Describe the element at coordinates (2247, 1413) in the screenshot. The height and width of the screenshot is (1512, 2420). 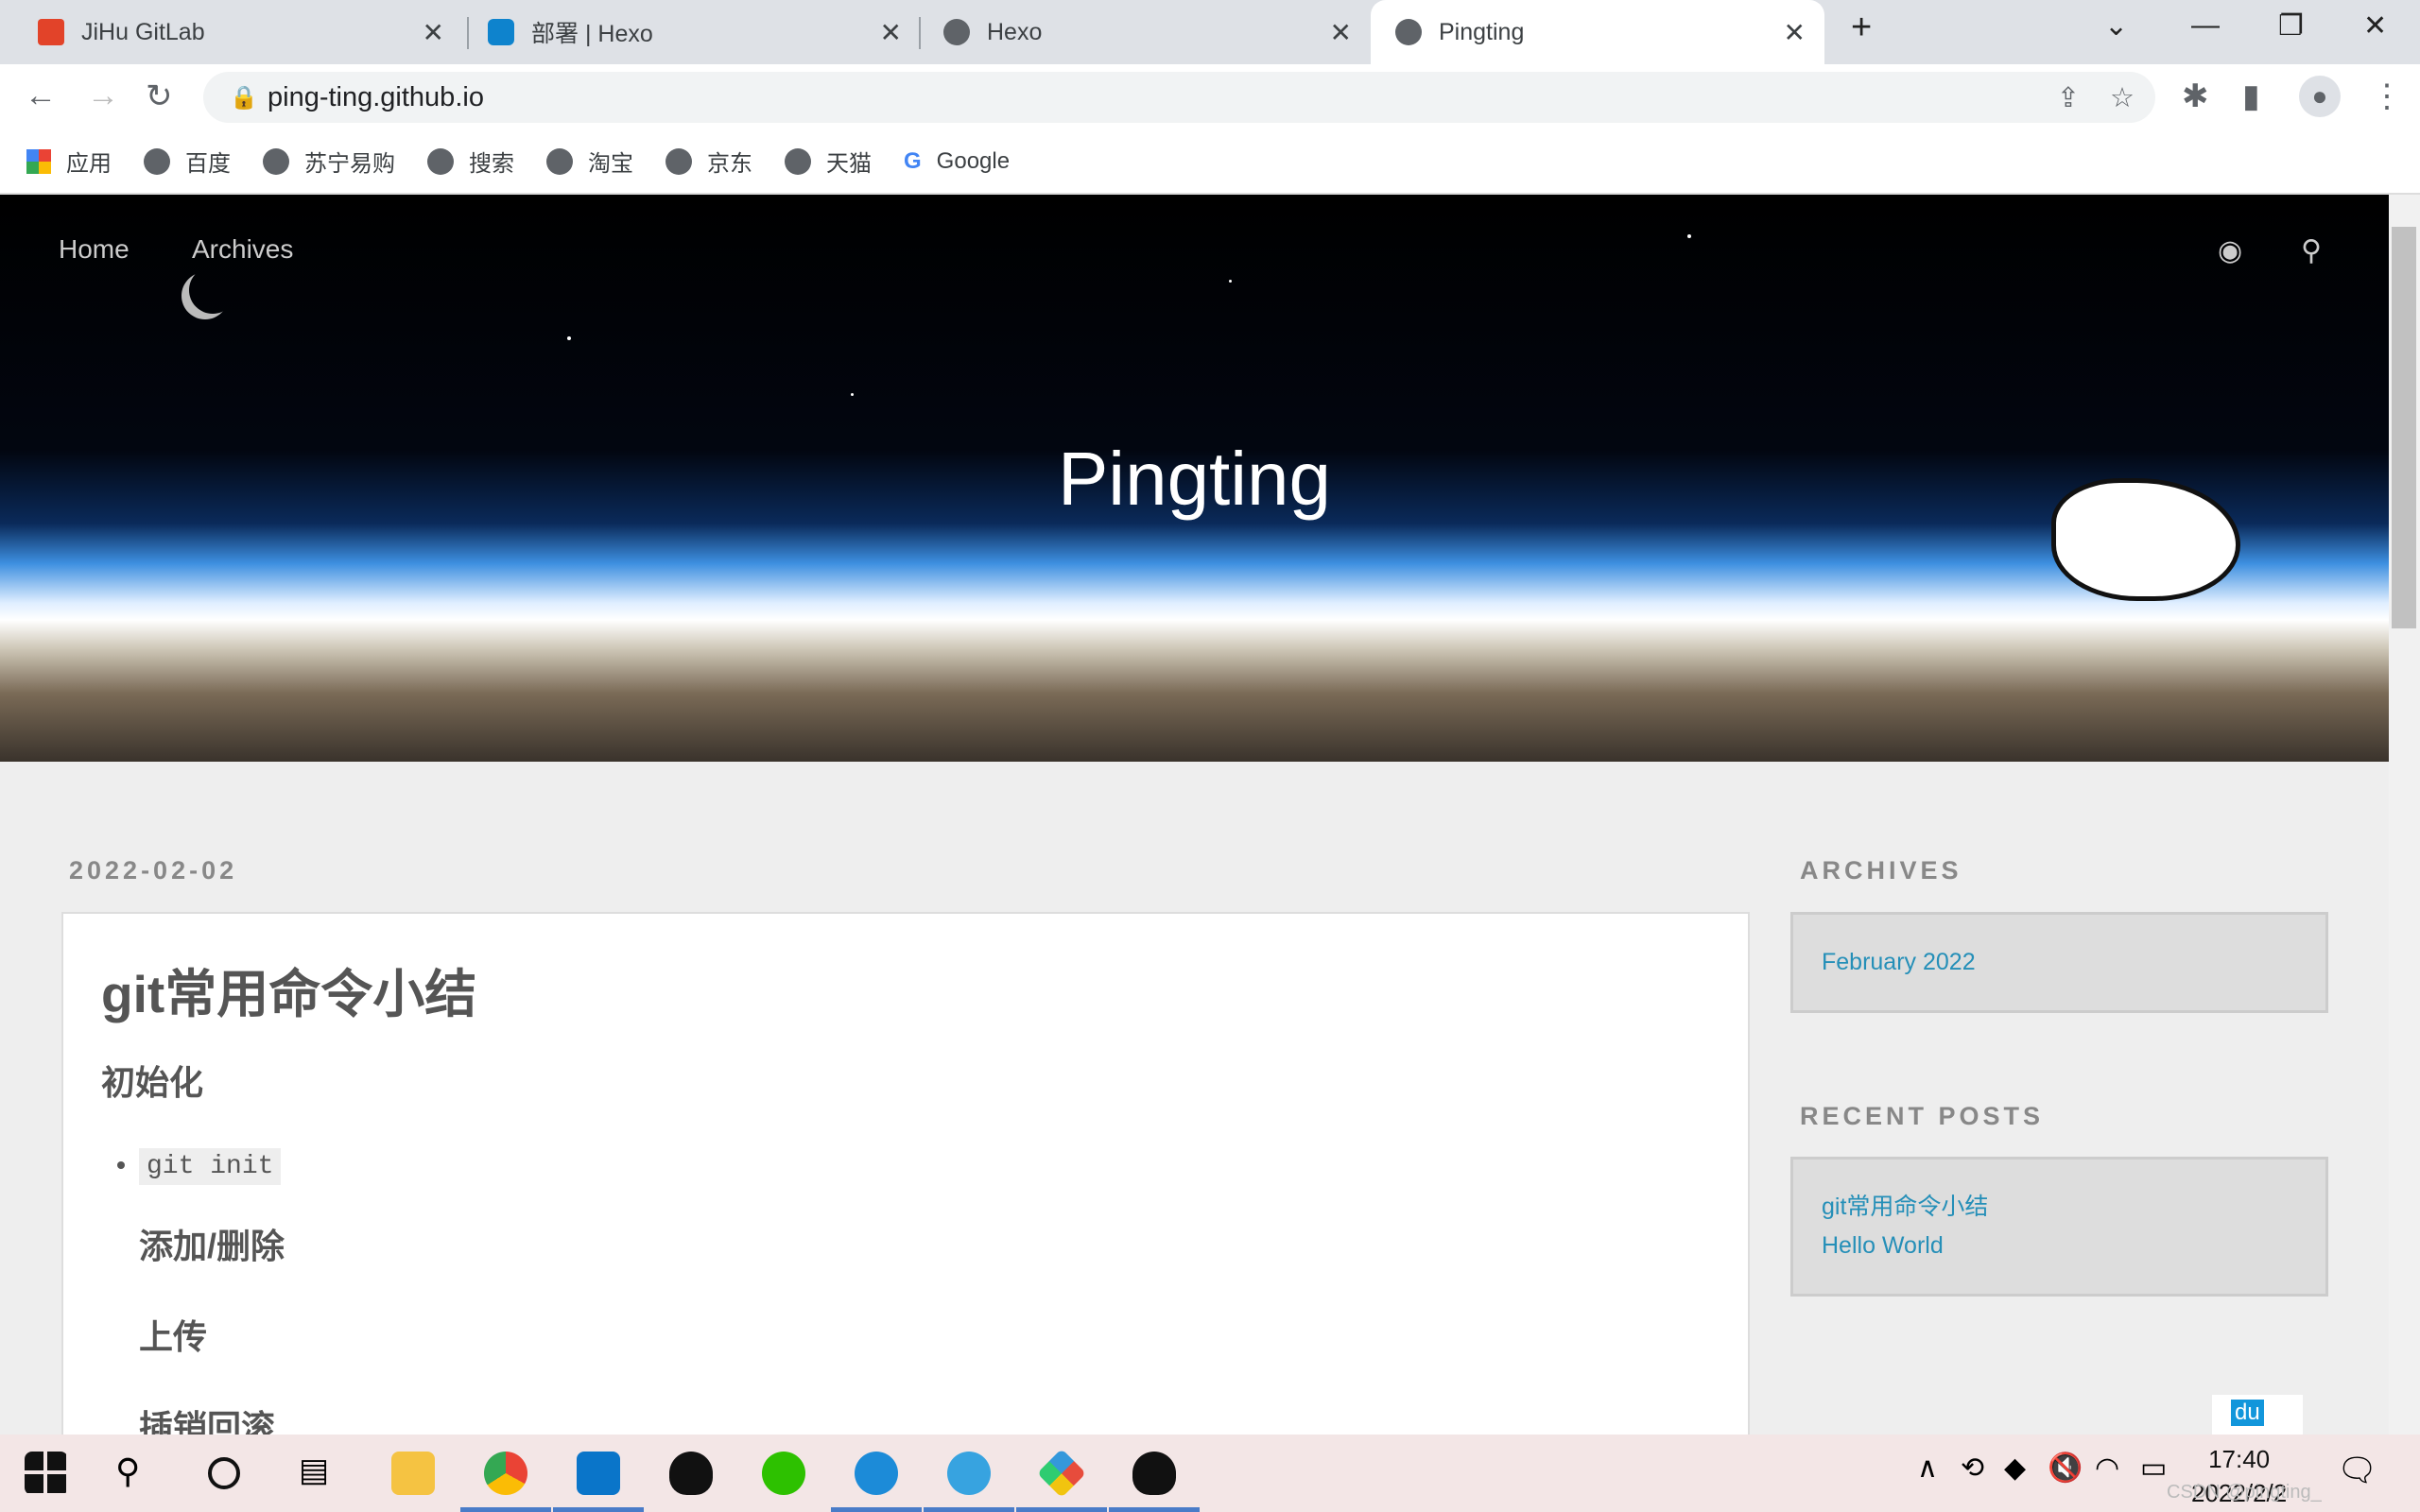
I see `baidu-ime-icon: du` at that location.